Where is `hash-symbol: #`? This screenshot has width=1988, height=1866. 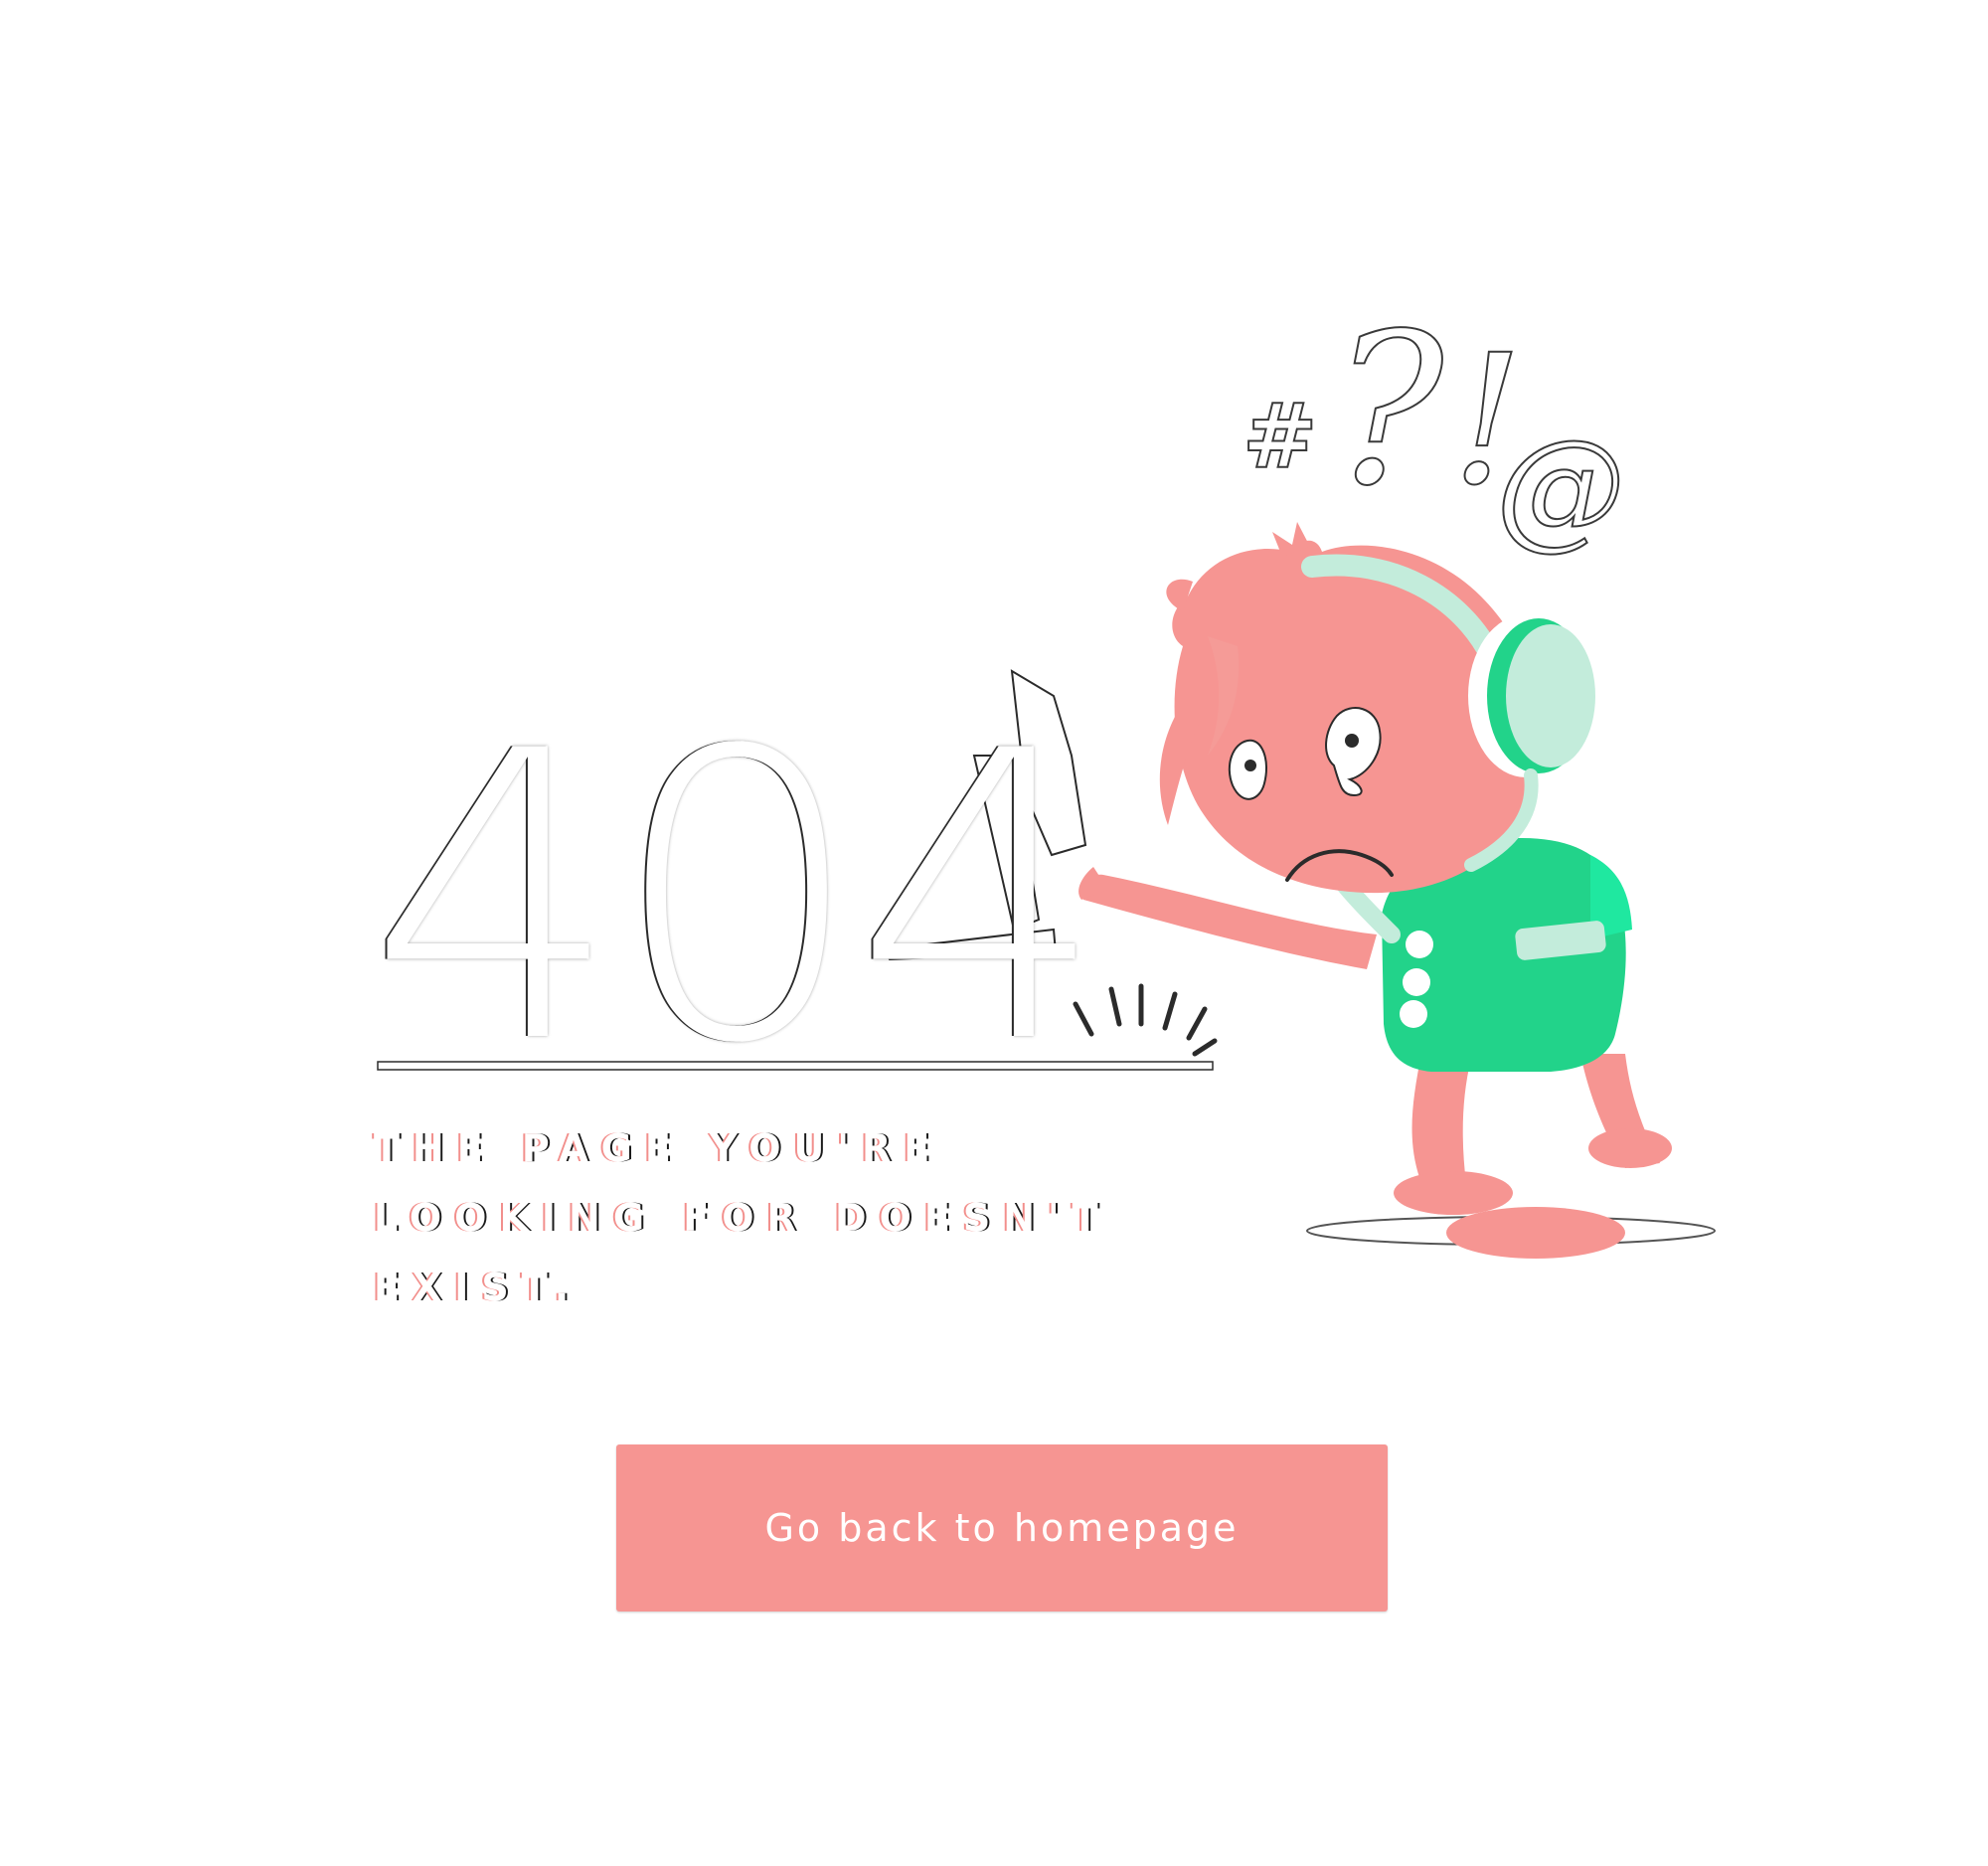 hash-symbol: # is located at coordinates (1279, 436).